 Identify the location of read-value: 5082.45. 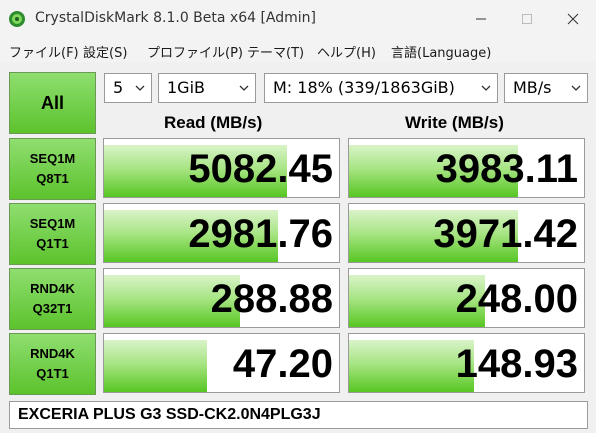
(260, 169).